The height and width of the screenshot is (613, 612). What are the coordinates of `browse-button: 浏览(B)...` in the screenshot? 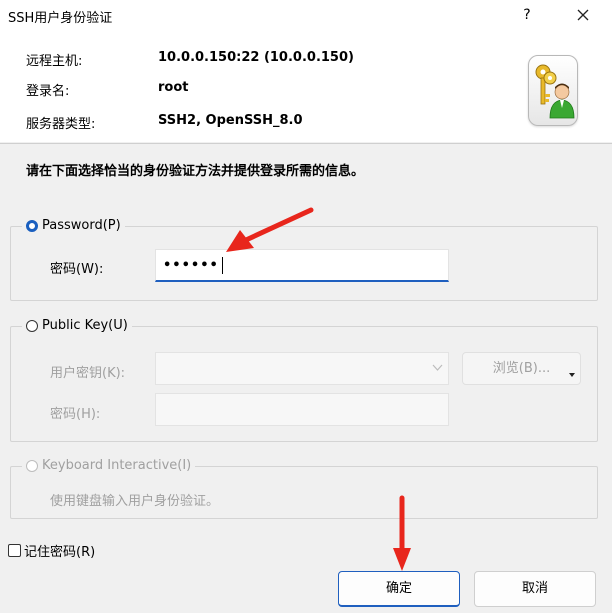 It's located at (521, 368).